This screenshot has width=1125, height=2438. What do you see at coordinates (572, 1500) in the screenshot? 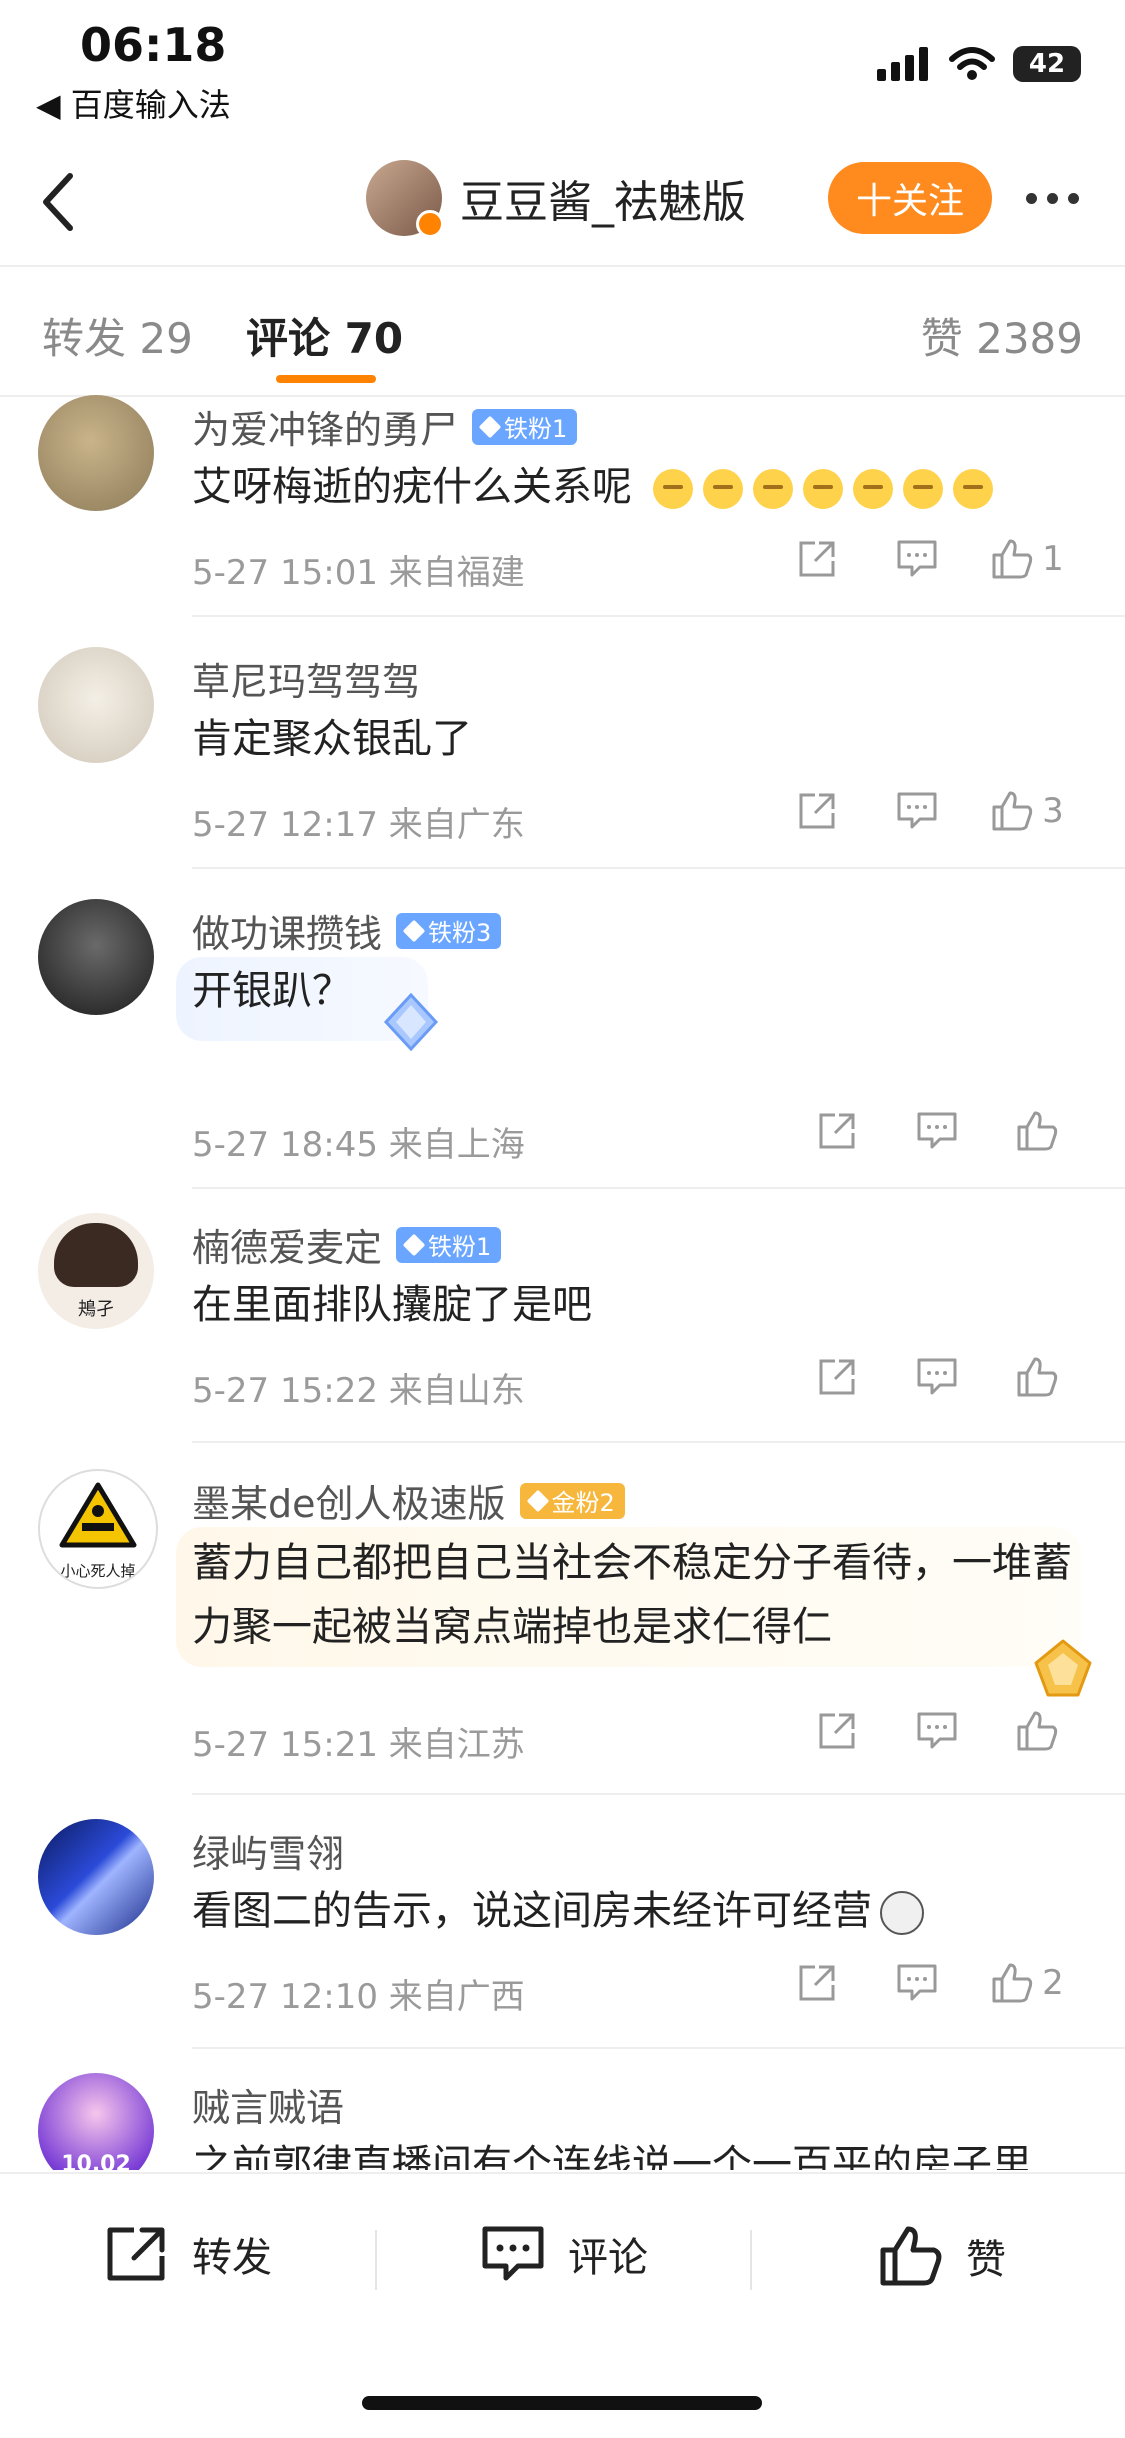
I see `fan-badge: 金粉2` at bounding box center [572, 1500].